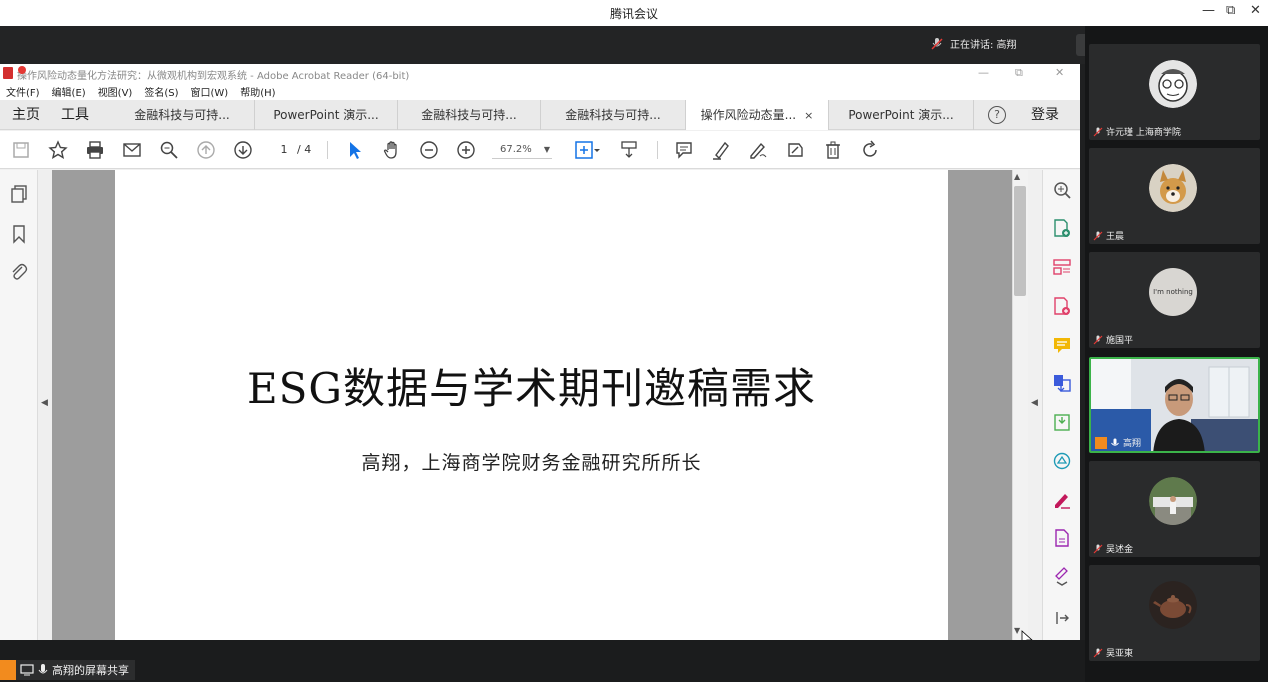  Describe the element at coordinates (43, 669) in the screenshot. I see `mic-icon` at that location.